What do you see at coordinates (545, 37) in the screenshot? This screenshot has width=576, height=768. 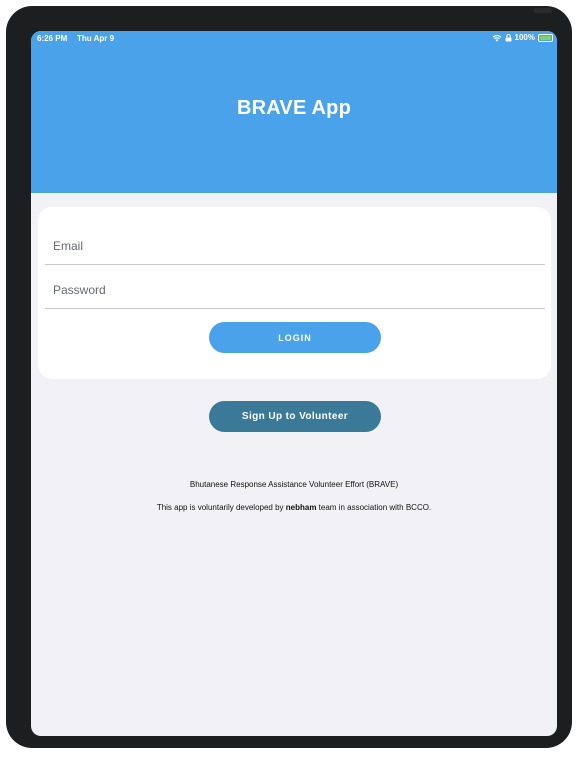 I see `battery-icon` at bounding box center [545, 37].